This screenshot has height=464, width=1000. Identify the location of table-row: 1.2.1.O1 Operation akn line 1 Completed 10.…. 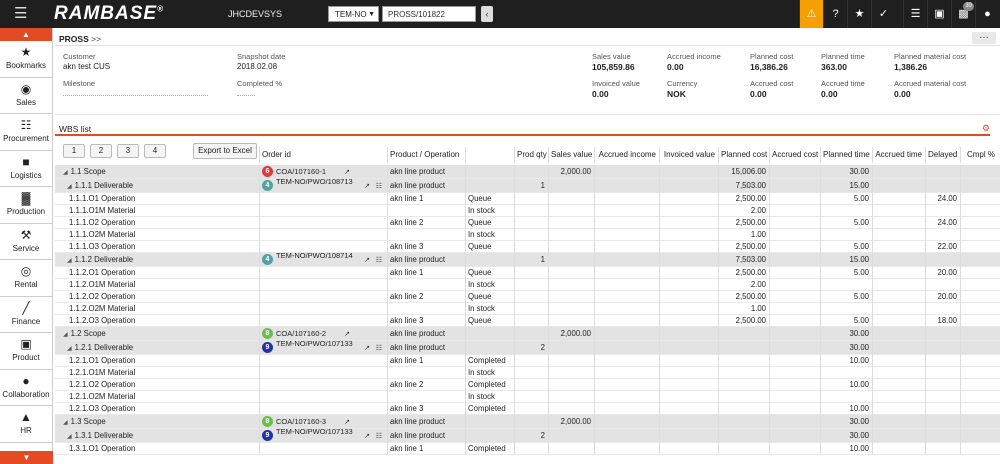
(527, 361).